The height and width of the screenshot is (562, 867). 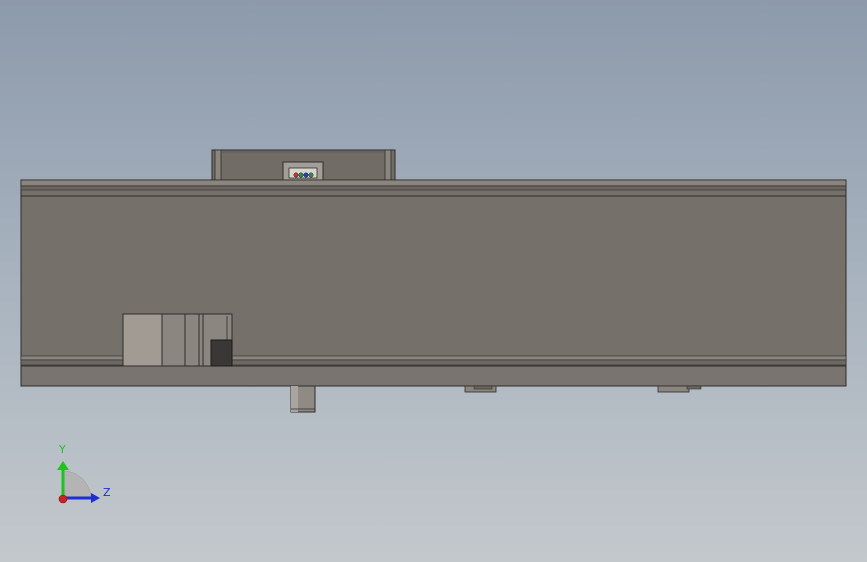 I want to click on bottom-pin, so click(x=303, y=399).